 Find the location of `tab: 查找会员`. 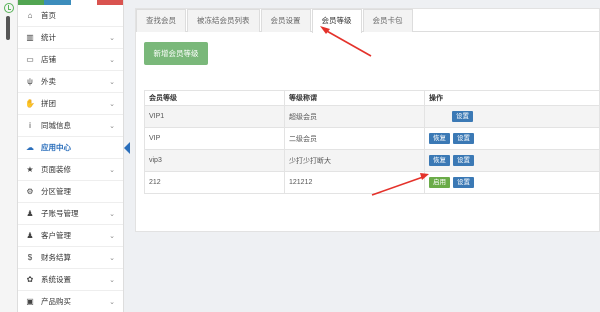

tab: 查找会员 is located at coordinates (161, 20).